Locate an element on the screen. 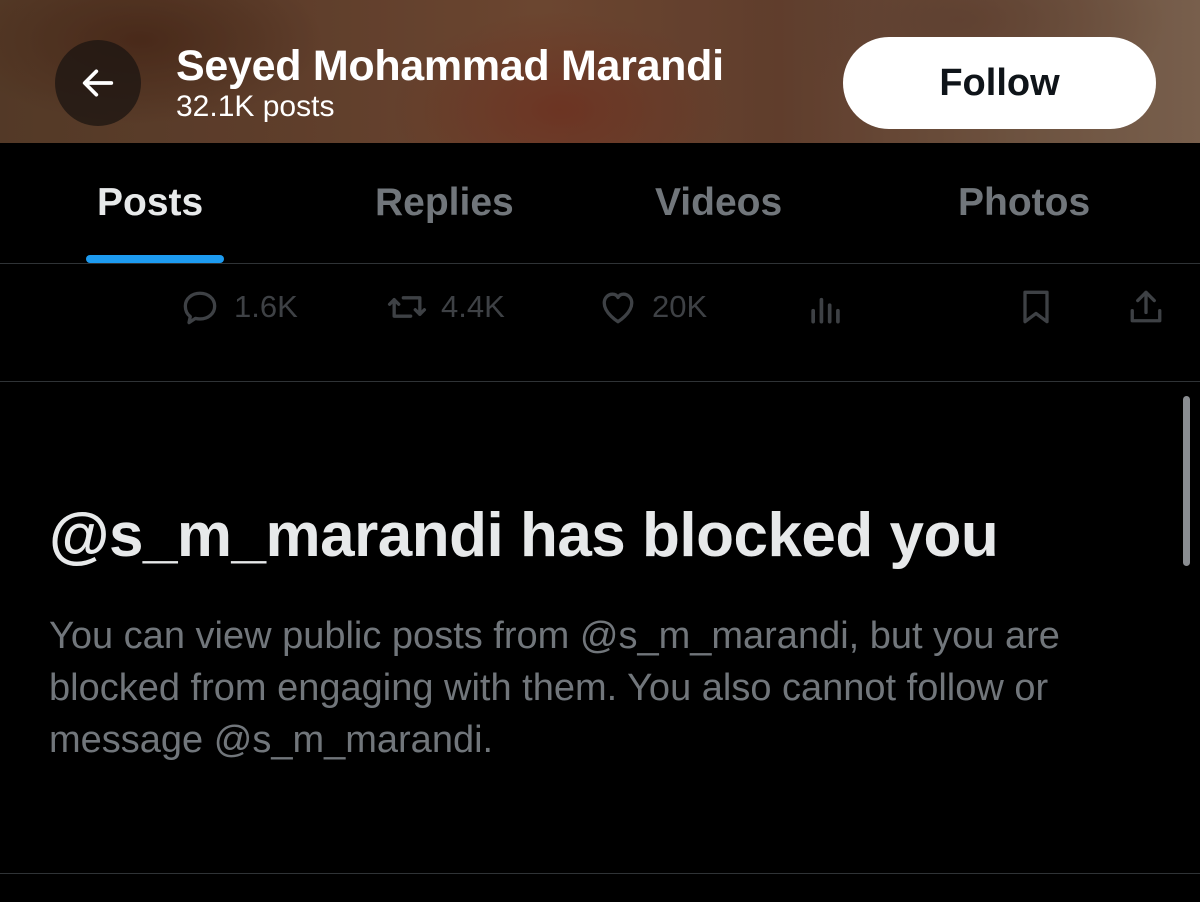  post-action-bar: 1.6K 4.4K 20K is located at coordinates (600, 322).